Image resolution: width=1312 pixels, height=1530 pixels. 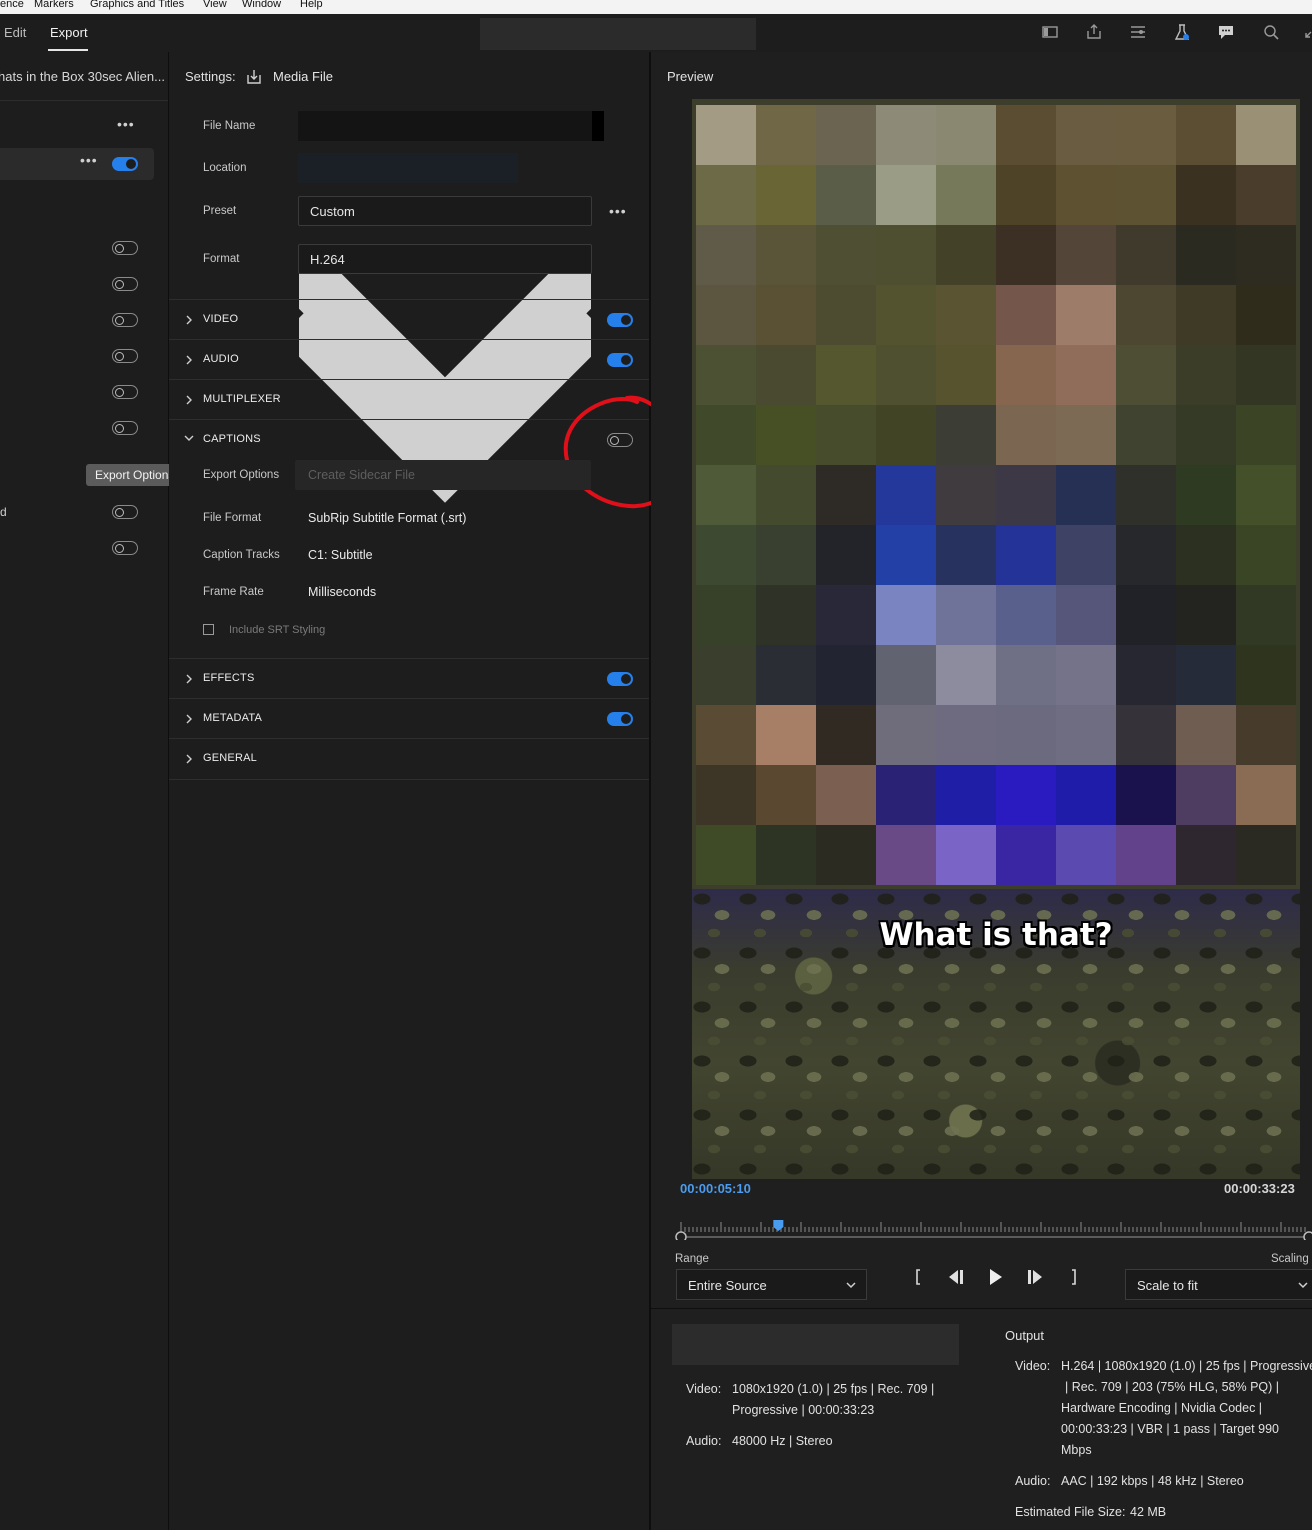 What do you see at coordinates (715, 1188) in the screenshot?
I see `current-timecode: 00:00:05:10` at bounding box center [715, 1188].